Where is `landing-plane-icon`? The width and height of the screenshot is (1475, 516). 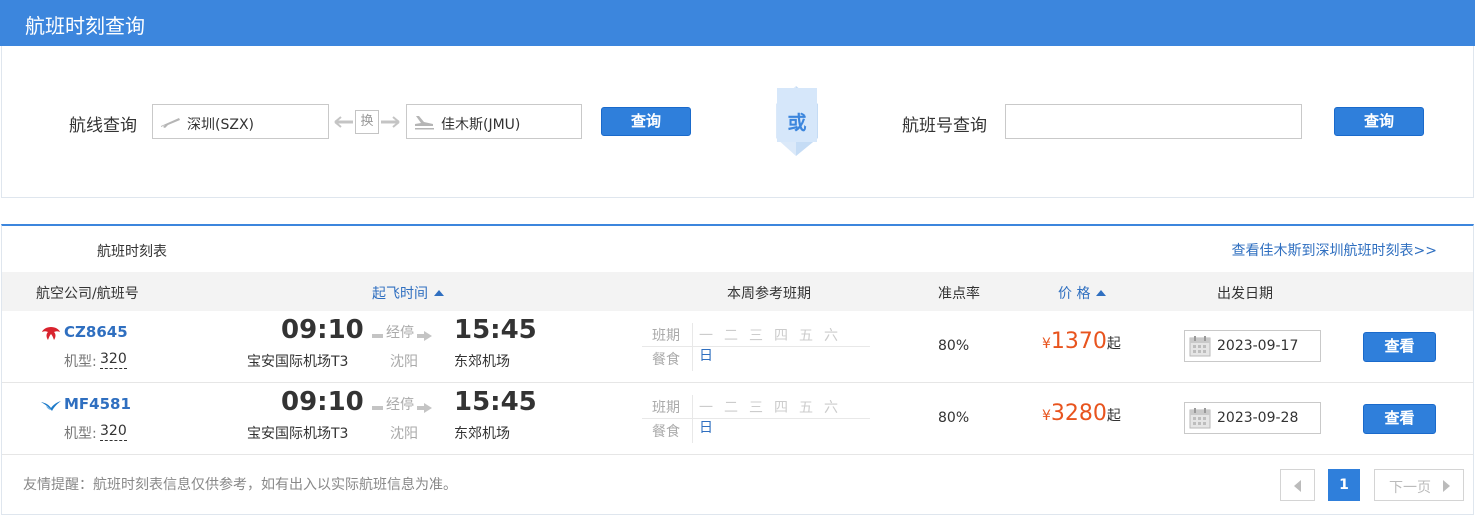 landing-plane-icon is located at coordinates (424, 123).